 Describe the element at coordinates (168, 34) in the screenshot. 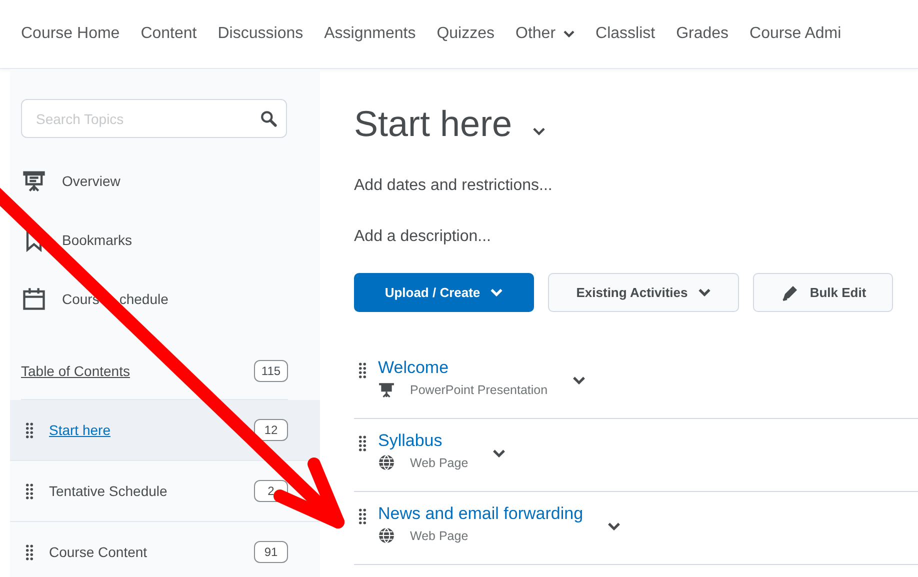

I see `nav-link: Content` at that location.